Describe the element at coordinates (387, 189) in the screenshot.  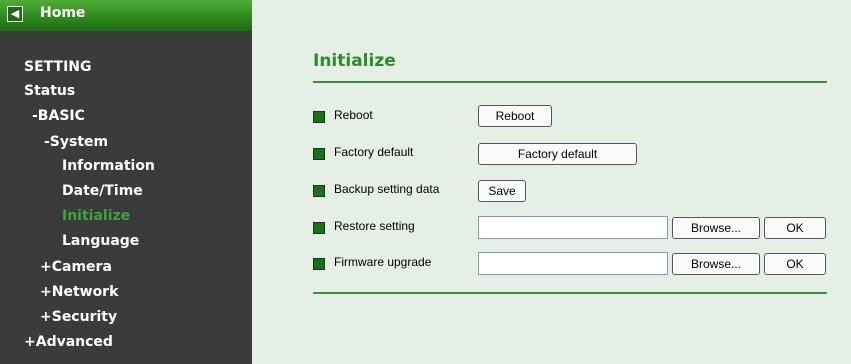
I see `backup-setting-label: Backup setting data` at that location.